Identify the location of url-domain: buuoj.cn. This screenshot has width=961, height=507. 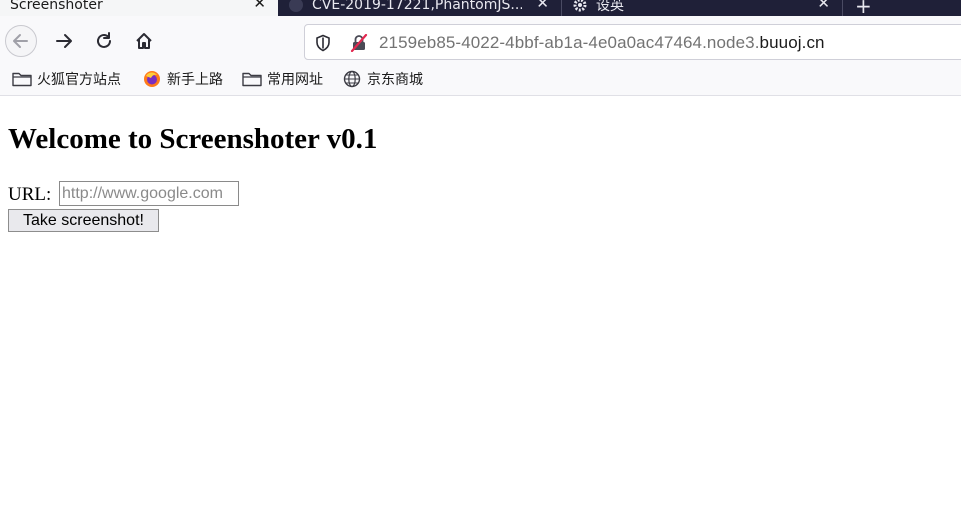
(792, 42).